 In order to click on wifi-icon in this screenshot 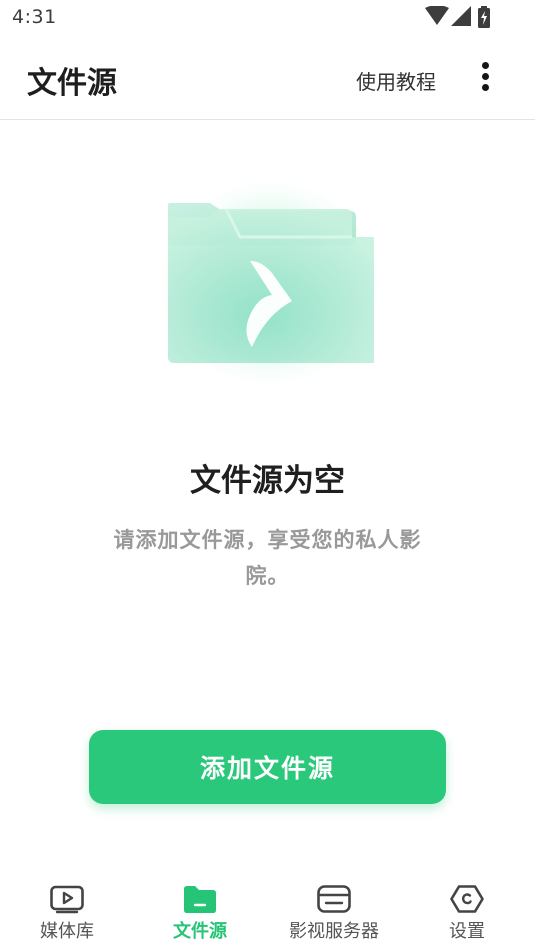, I will do `click(437, 15)`.